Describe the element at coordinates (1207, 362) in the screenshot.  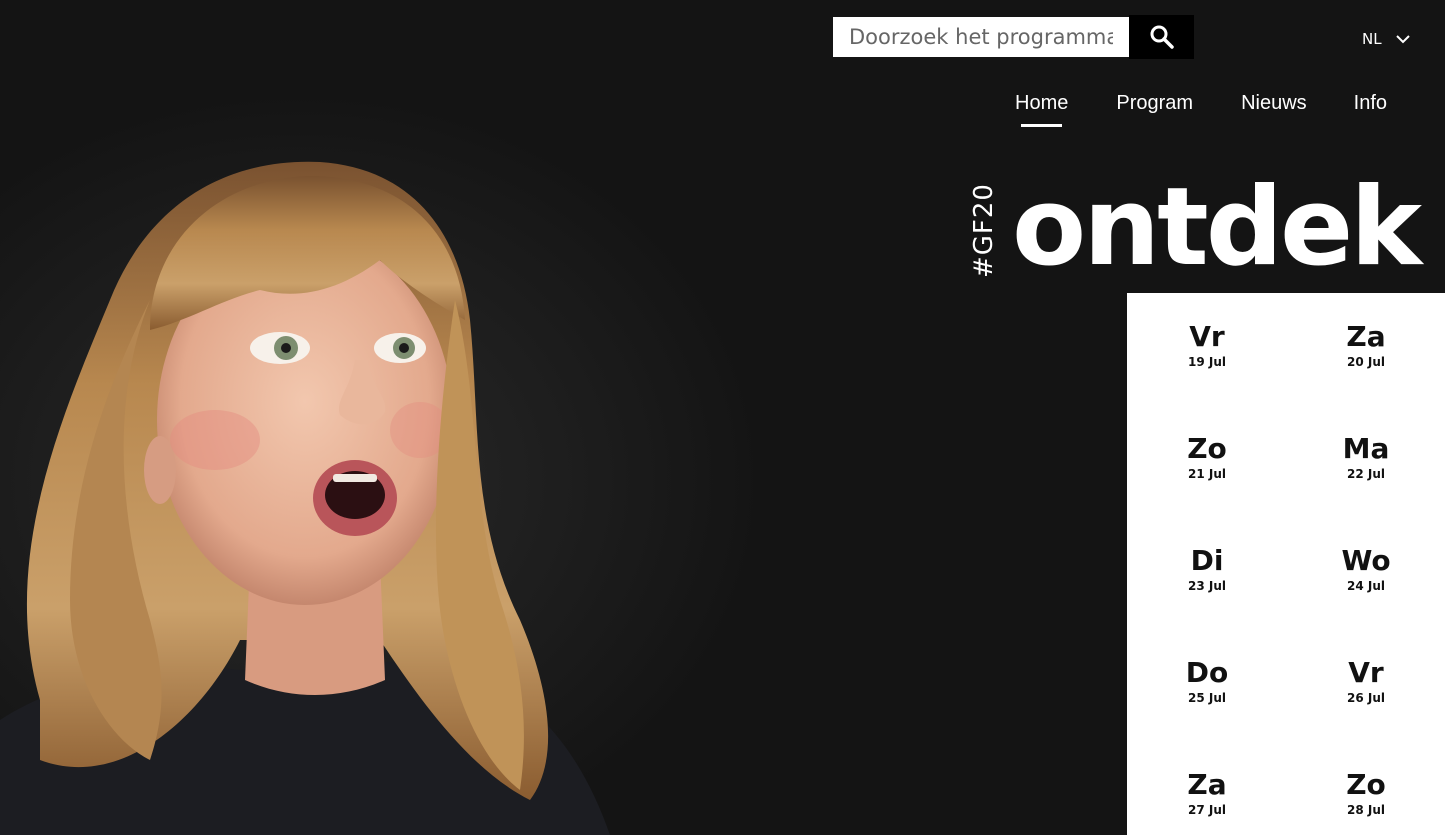
I see `day-date: 19 Jul` at that location.